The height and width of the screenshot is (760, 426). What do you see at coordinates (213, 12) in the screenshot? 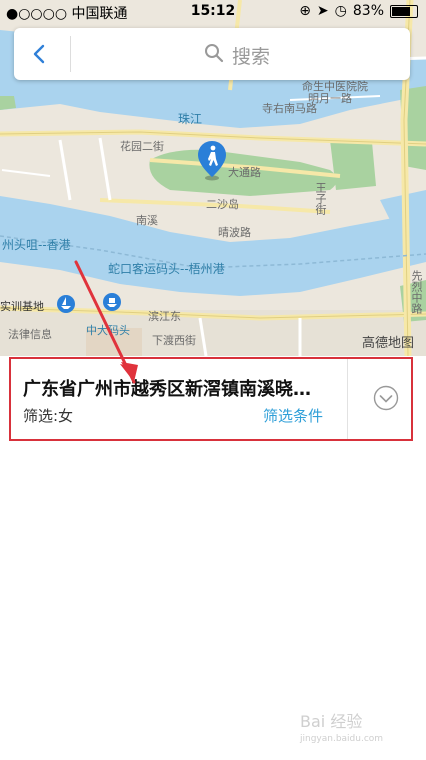
I see `status-bar: ●○○○○ 中国联通 15:12 ⊕ ➤ ◷ 83%` at bounding box center [213, 12].